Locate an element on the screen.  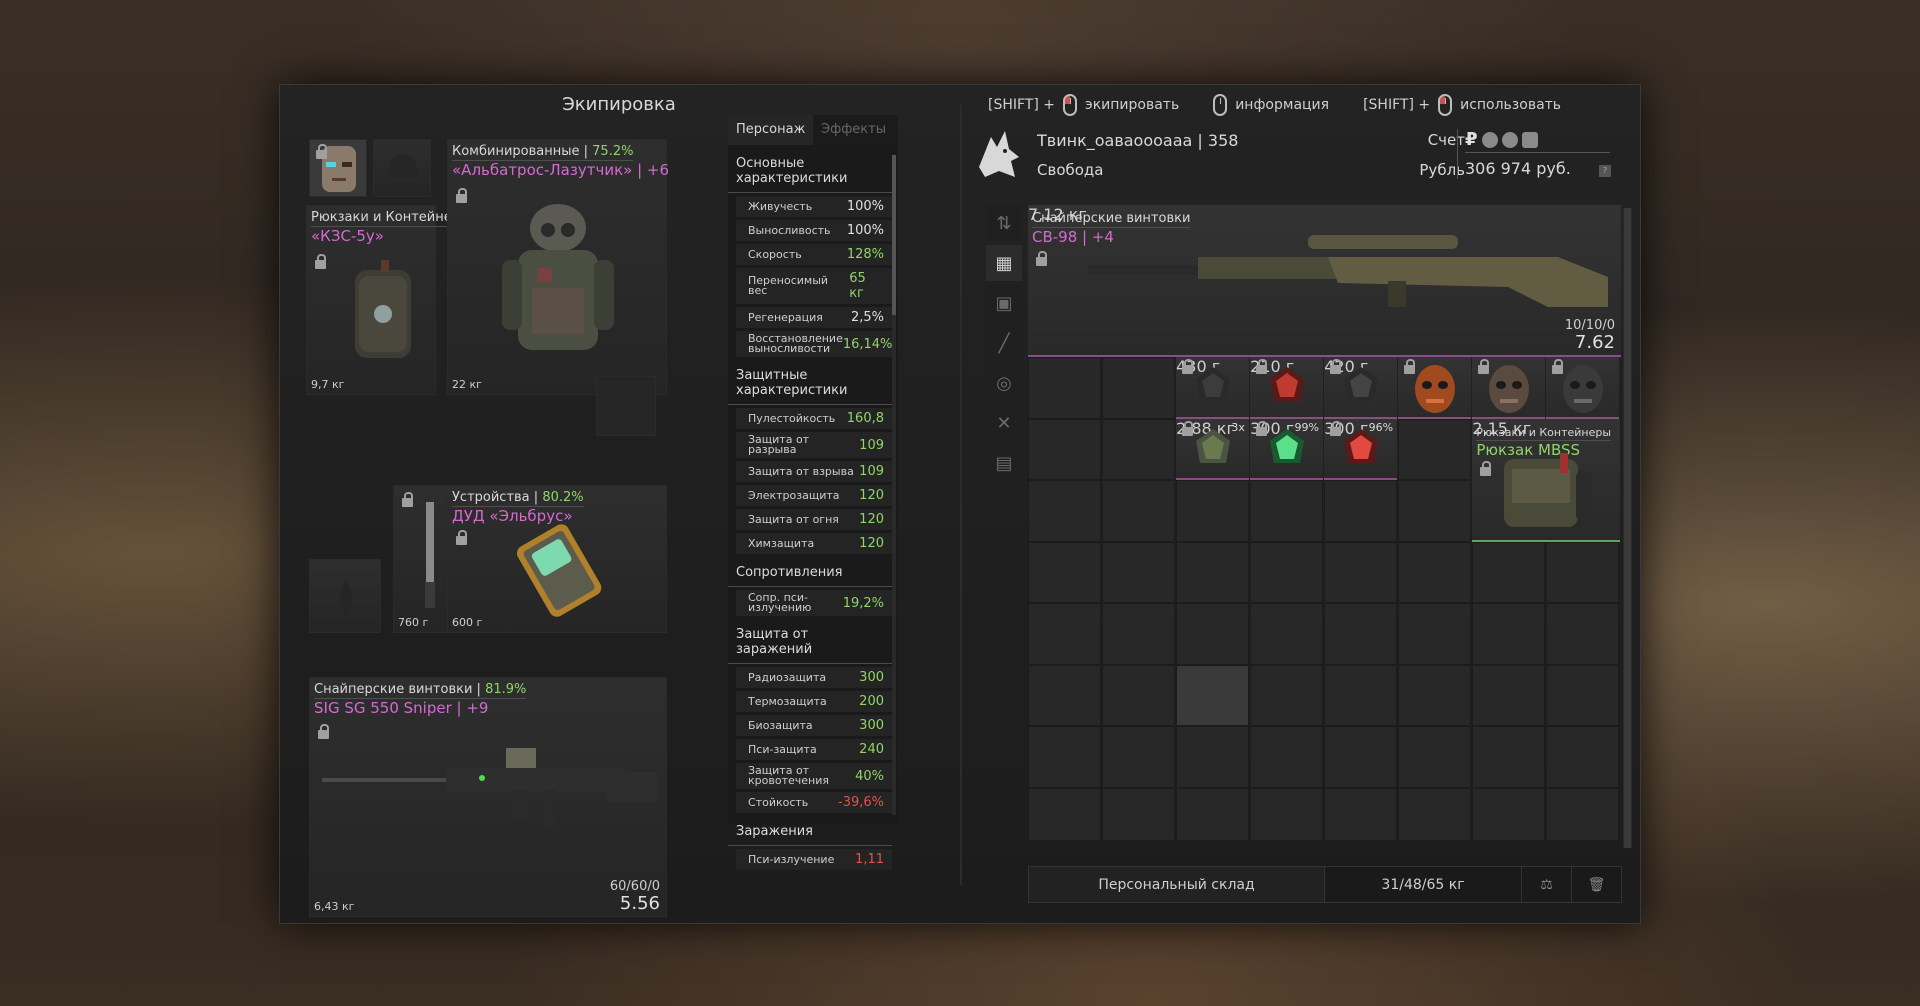
tab-character: Персонаж is located at coordinates (770, 130).